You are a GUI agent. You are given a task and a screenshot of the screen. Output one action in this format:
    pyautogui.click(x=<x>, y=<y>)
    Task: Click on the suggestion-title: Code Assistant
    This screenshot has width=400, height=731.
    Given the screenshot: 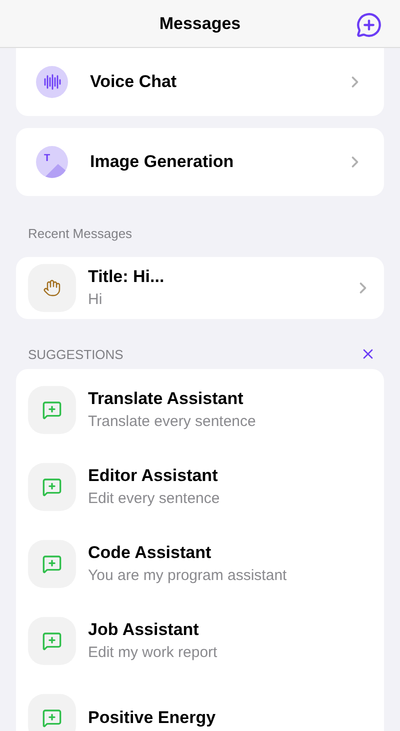 What is the action you would take?
    pyautogui.click(x=150, y=553)
    